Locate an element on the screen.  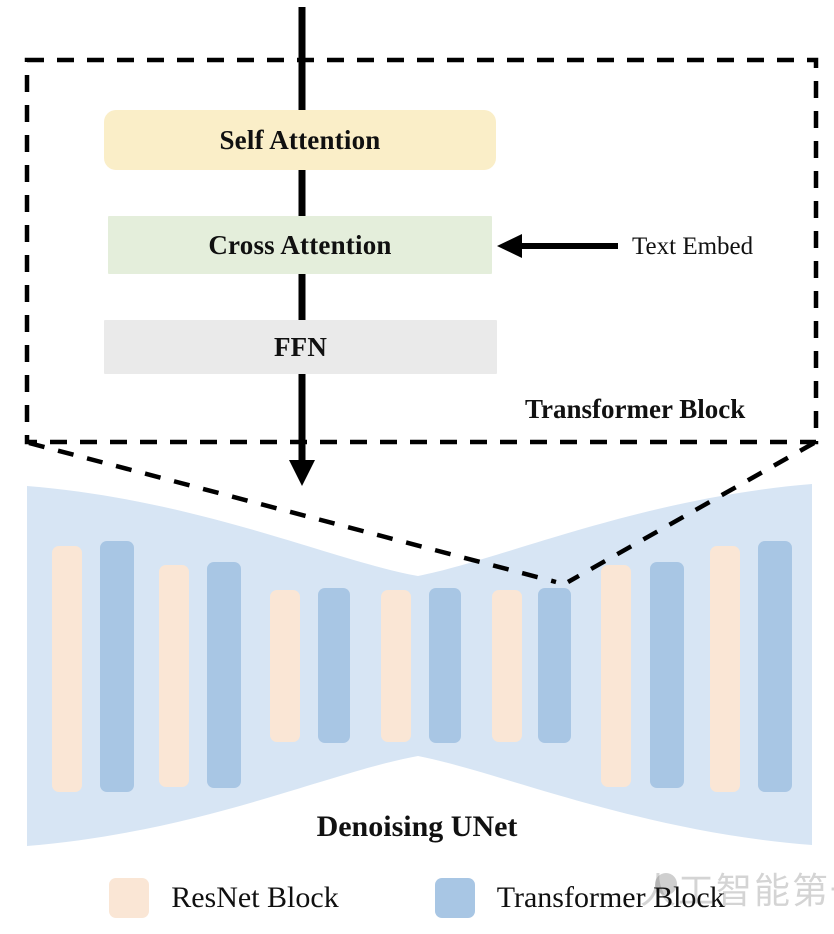
cross-attention-box: Cross Attention is located at coordinates (300, 245).